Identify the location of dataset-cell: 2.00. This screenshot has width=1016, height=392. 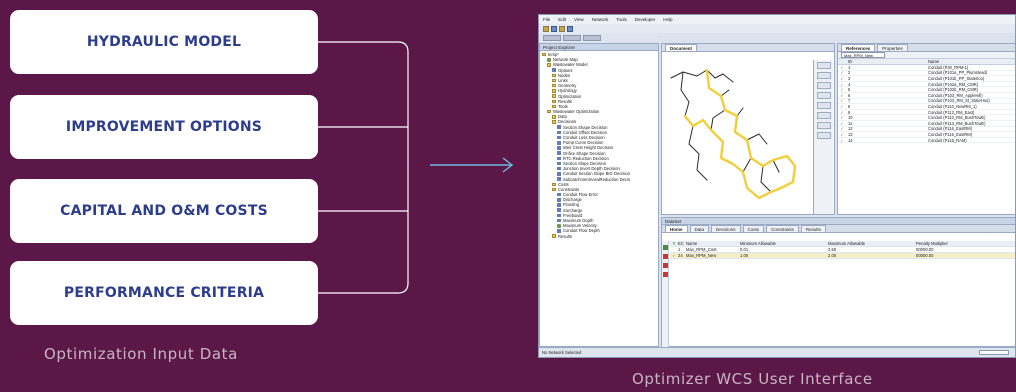
(832, 255).